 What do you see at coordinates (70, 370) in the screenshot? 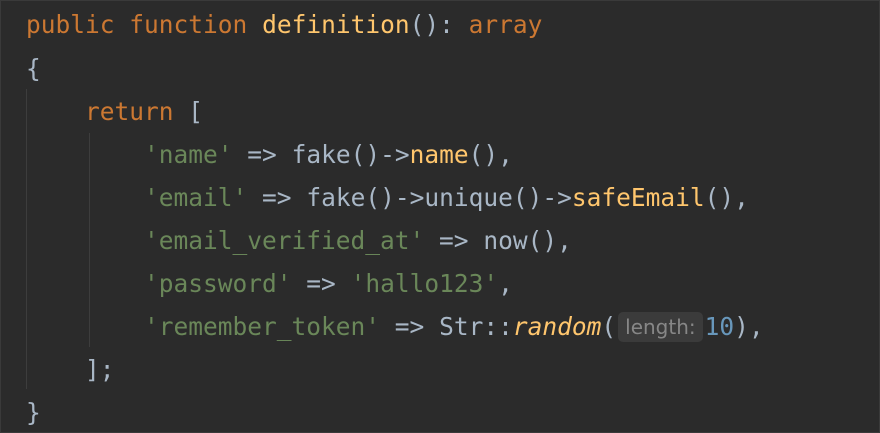
I see `code-line-9: ];` at bounding box center [70, 370].